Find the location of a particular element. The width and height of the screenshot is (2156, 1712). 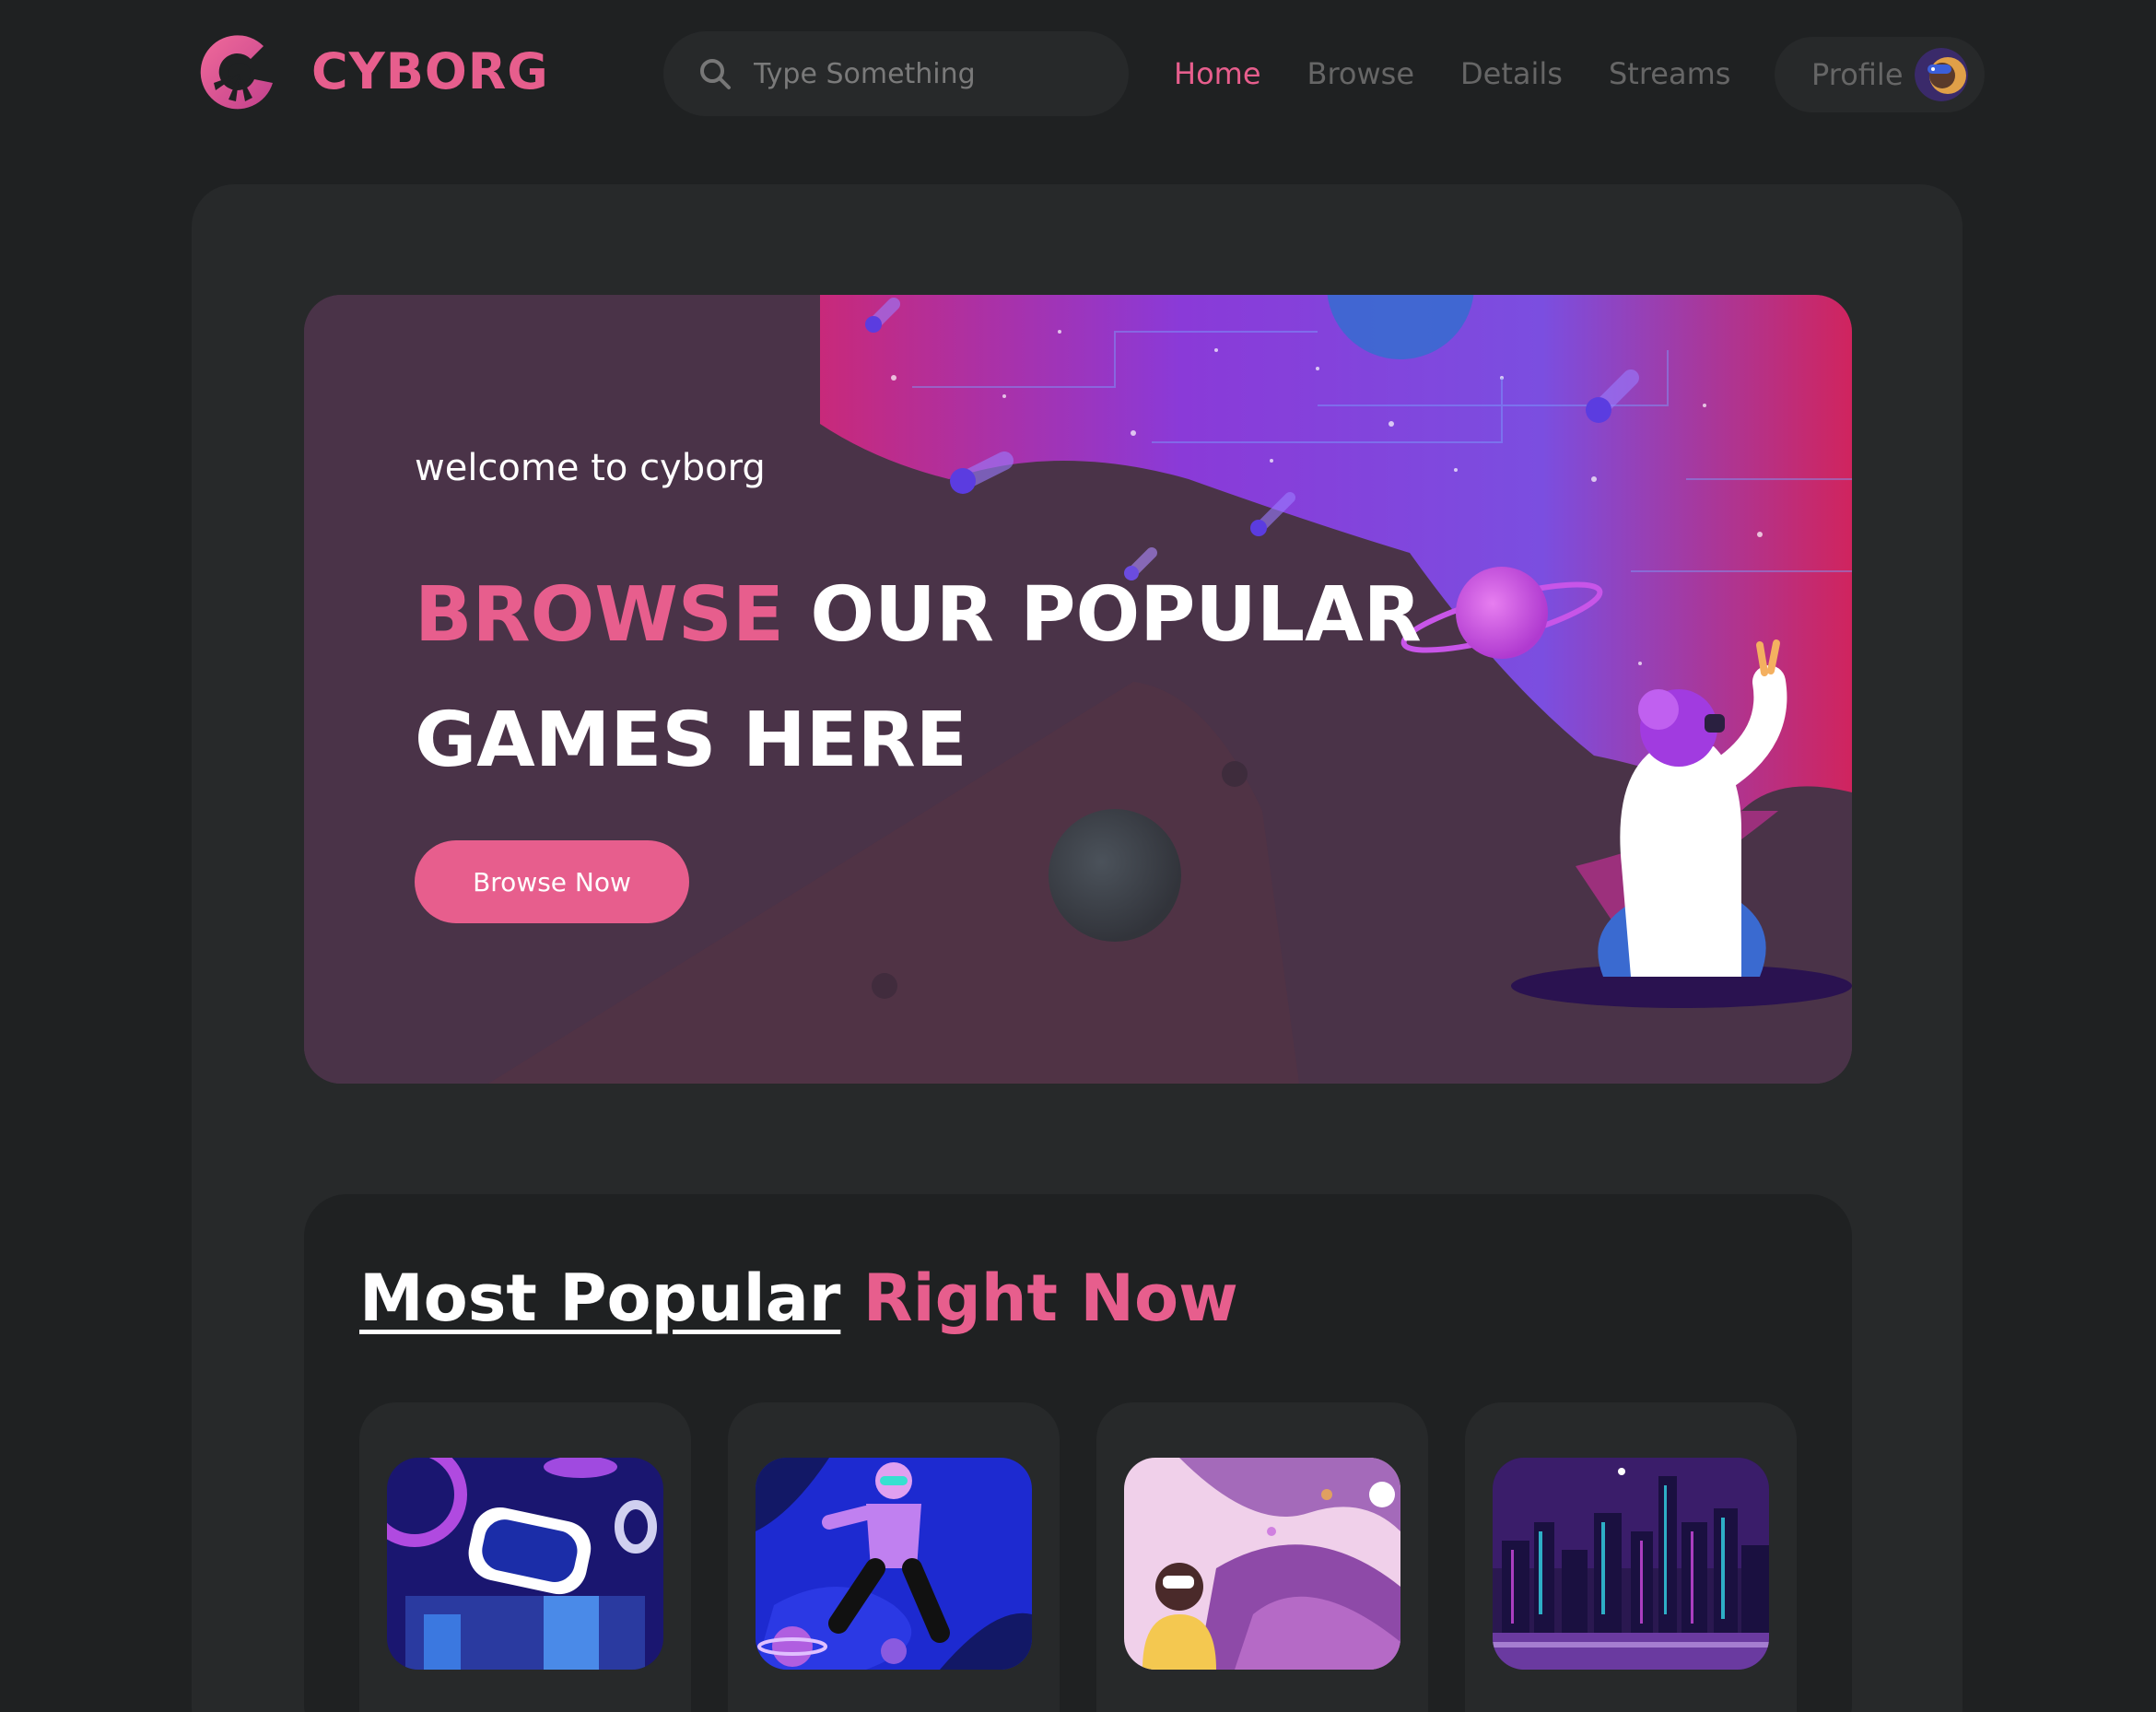

logo: CYBORG is located at coordinates (370, 72).